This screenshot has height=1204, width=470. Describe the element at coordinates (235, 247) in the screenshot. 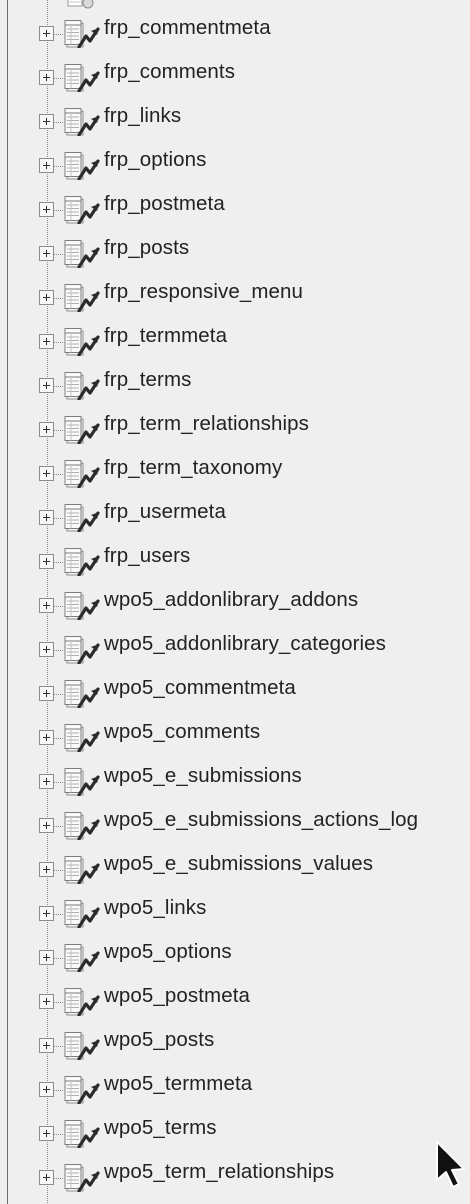

I see `table-tree-item: frp_posts` at that location.